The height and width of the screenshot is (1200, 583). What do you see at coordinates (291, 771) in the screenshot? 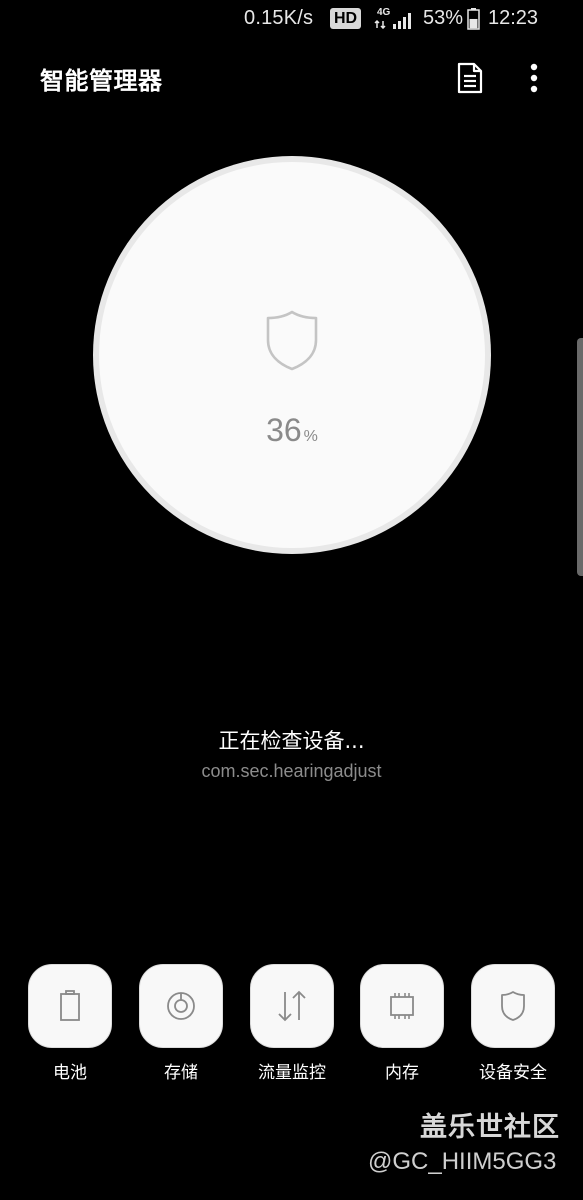
I see `scan-current-package: com.sec.hearingadjust` at bounding box center [291, 771].